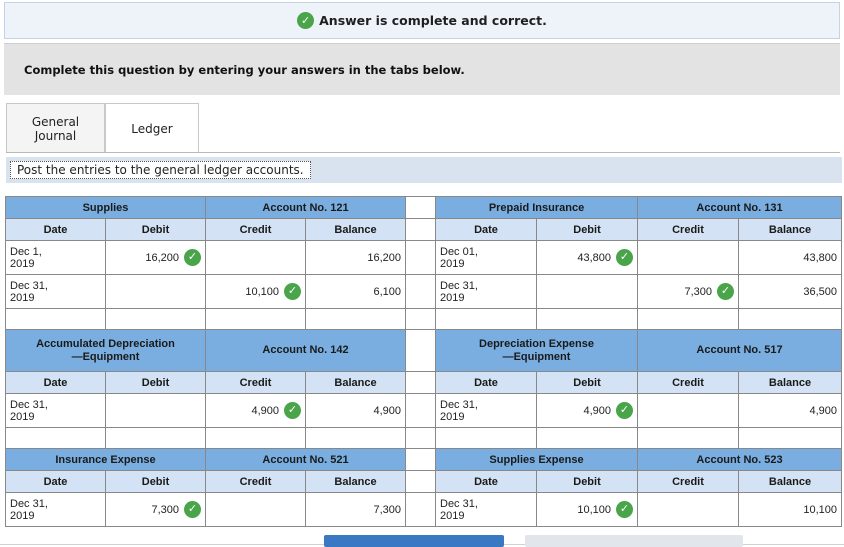 This screenshot has width=844, height=547. Describe the element at coordinates (355, 257) in the screenshot. I see `balance-cell: 16,200` at that location.